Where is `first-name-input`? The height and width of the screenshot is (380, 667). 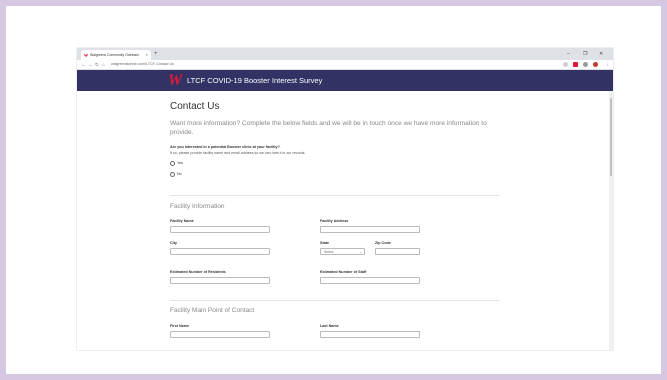 first-name-input is located at coordinates (220, 334).